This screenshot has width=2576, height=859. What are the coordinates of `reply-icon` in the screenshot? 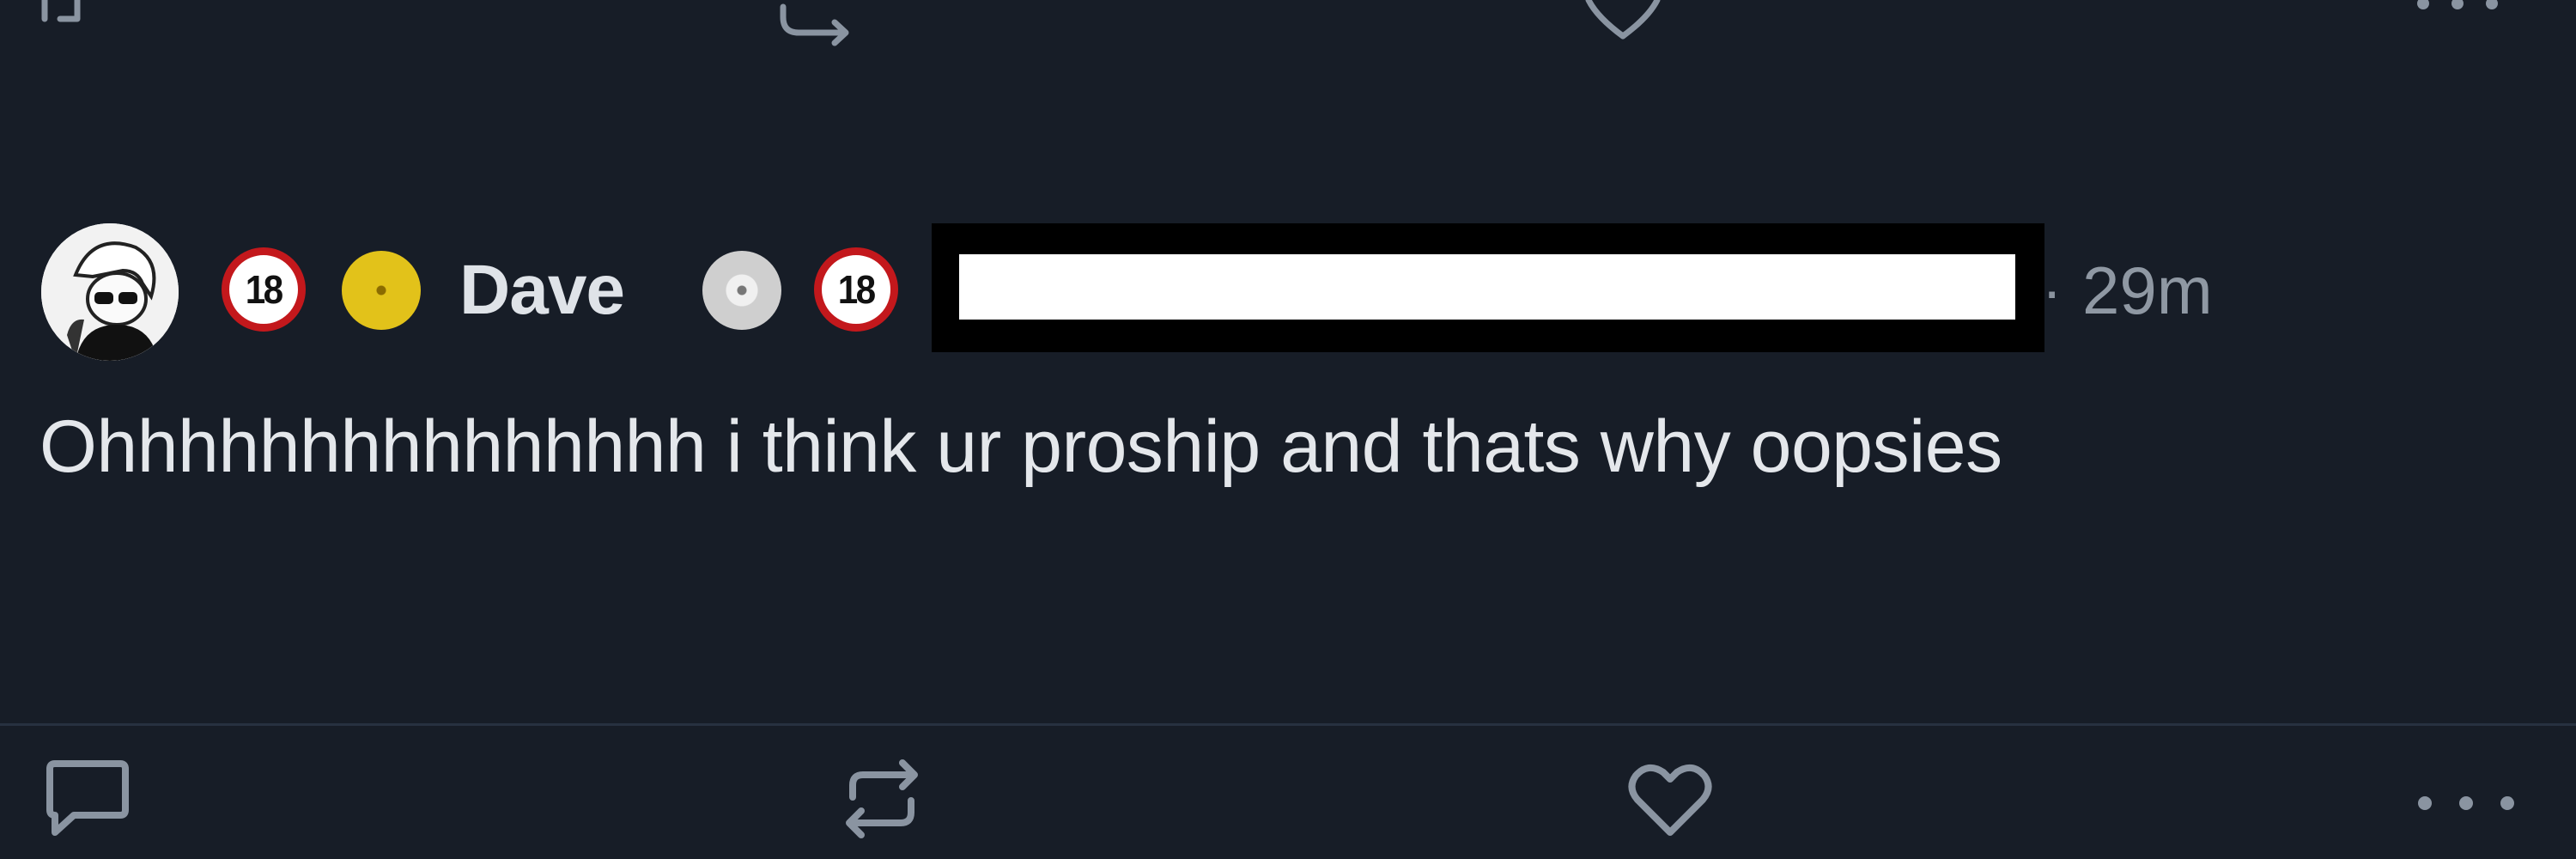 It's located at (87, 799).